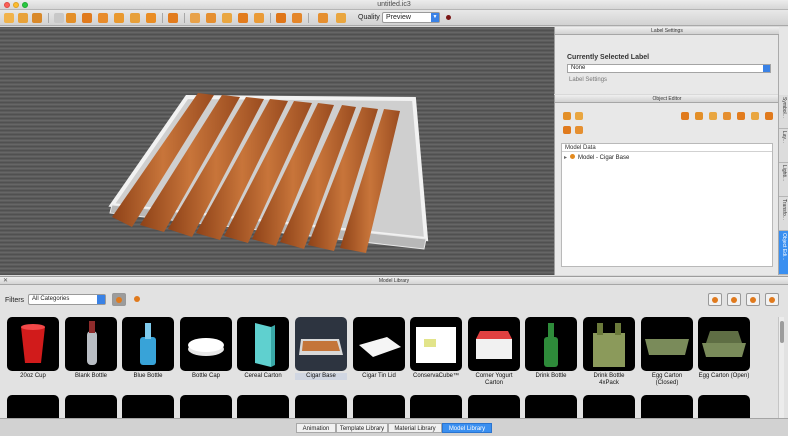 The height and width of the screenshot is (436, 788). What do you see at coordinates (609, 352) in the screenshot?
I see `library-item-bottle-pack: Drink Bottle 4xPack` at bounding box center [609, 352].